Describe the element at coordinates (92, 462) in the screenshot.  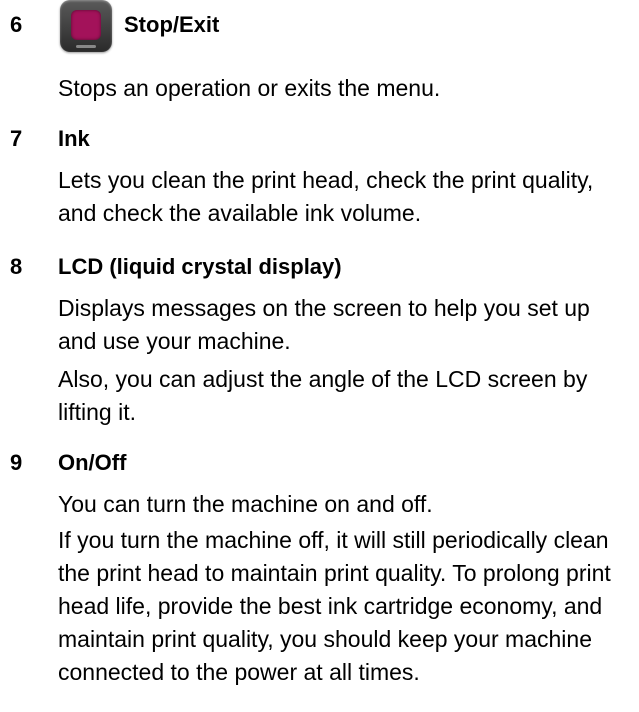
I see `item-title: On/Off` at that location.